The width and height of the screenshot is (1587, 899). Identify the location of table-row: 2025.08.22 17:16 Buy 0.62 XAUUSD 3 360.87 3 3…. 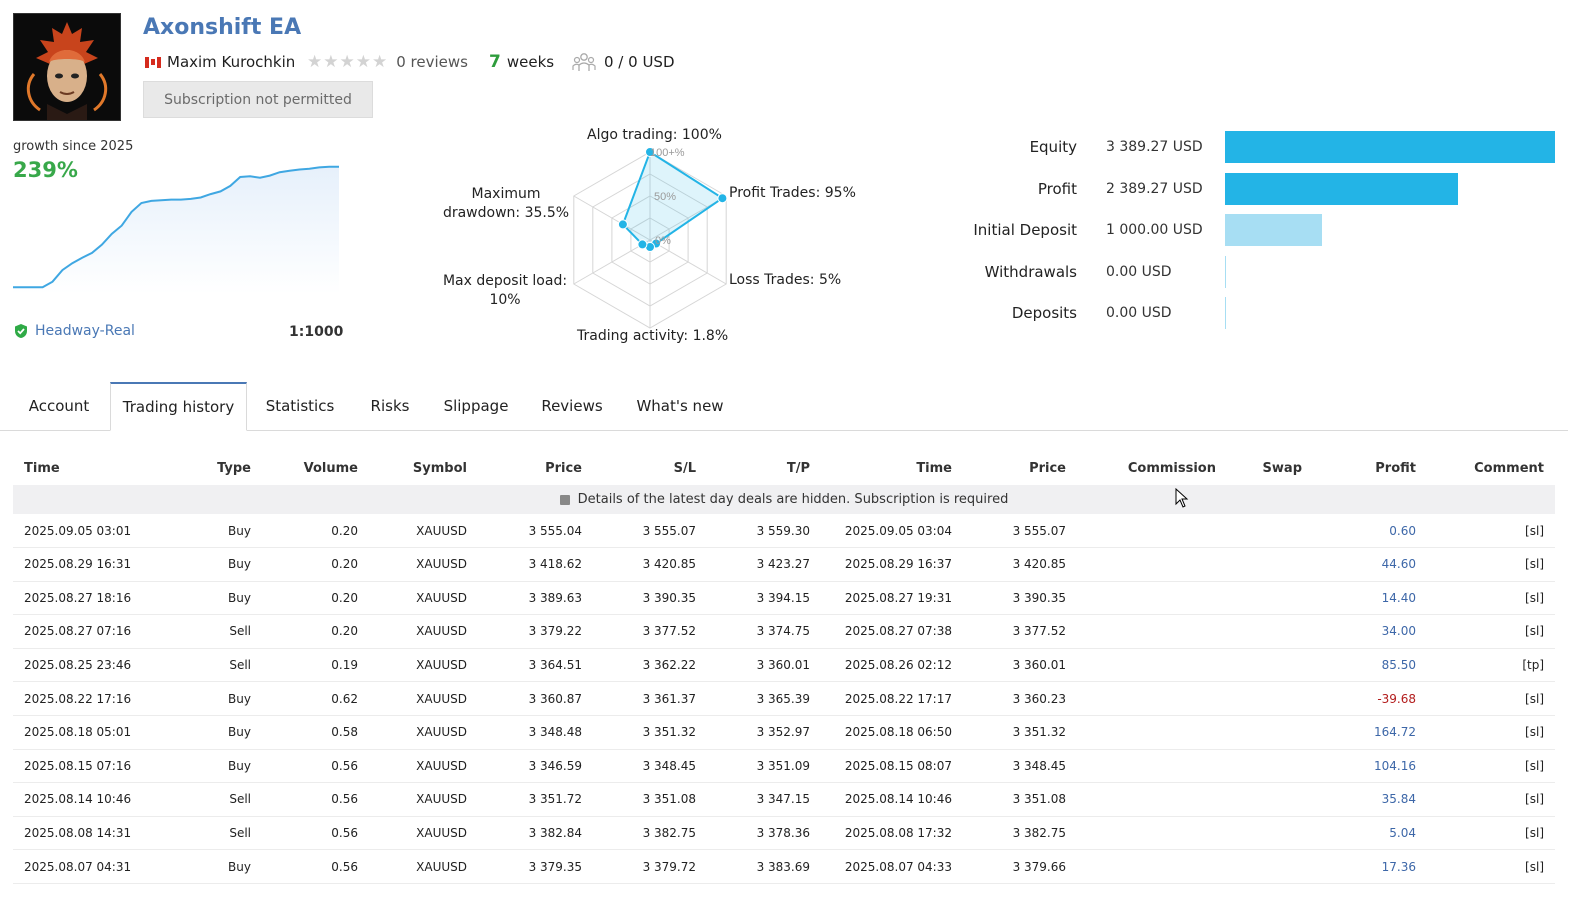
(784, 699).